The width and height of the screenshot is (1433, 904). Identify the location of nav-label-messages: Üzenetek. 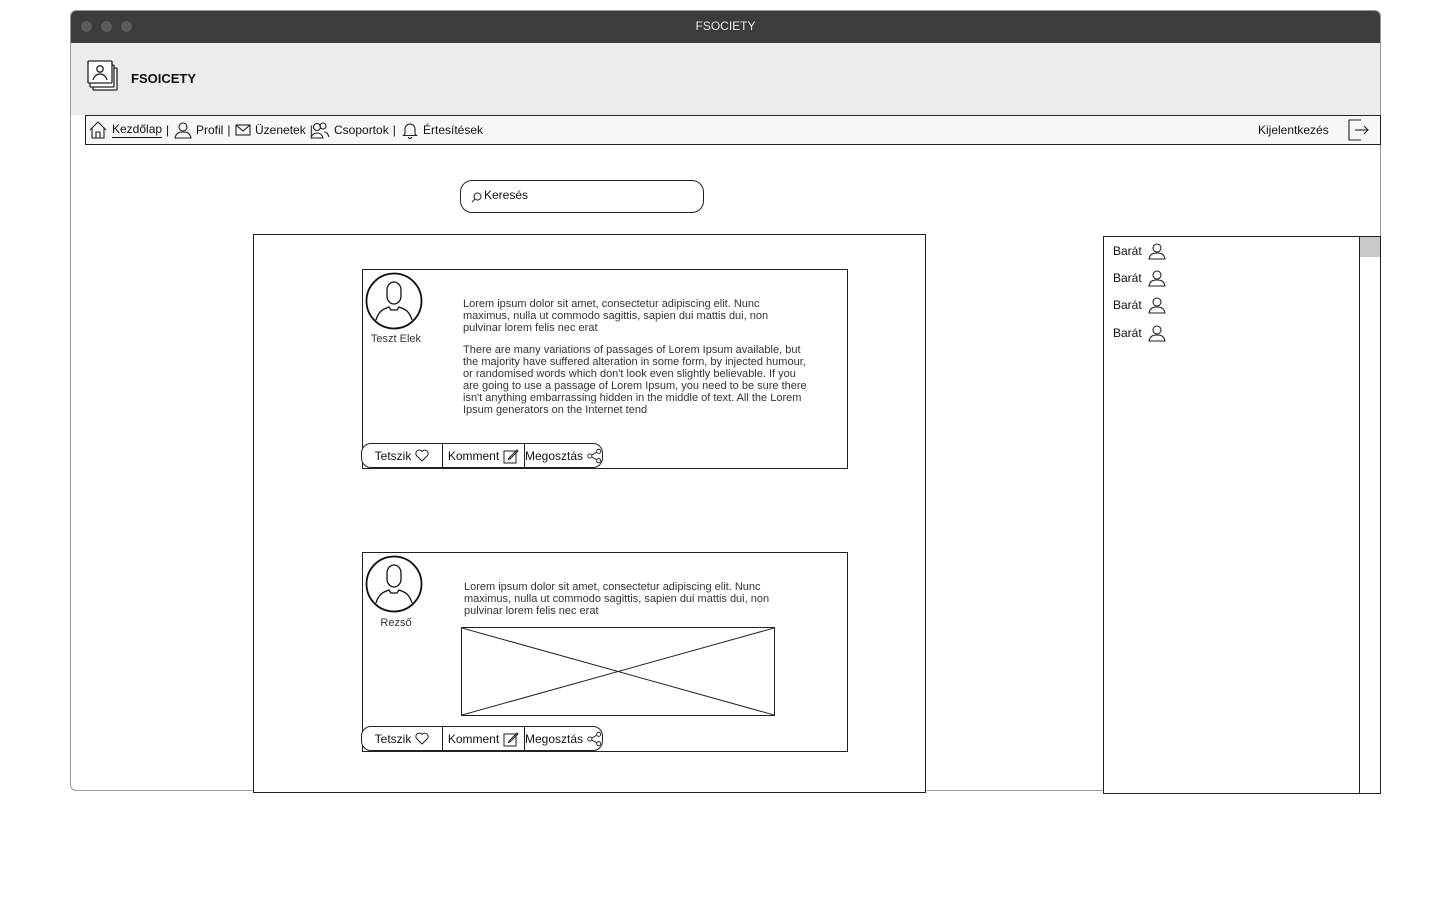
(280, 130).